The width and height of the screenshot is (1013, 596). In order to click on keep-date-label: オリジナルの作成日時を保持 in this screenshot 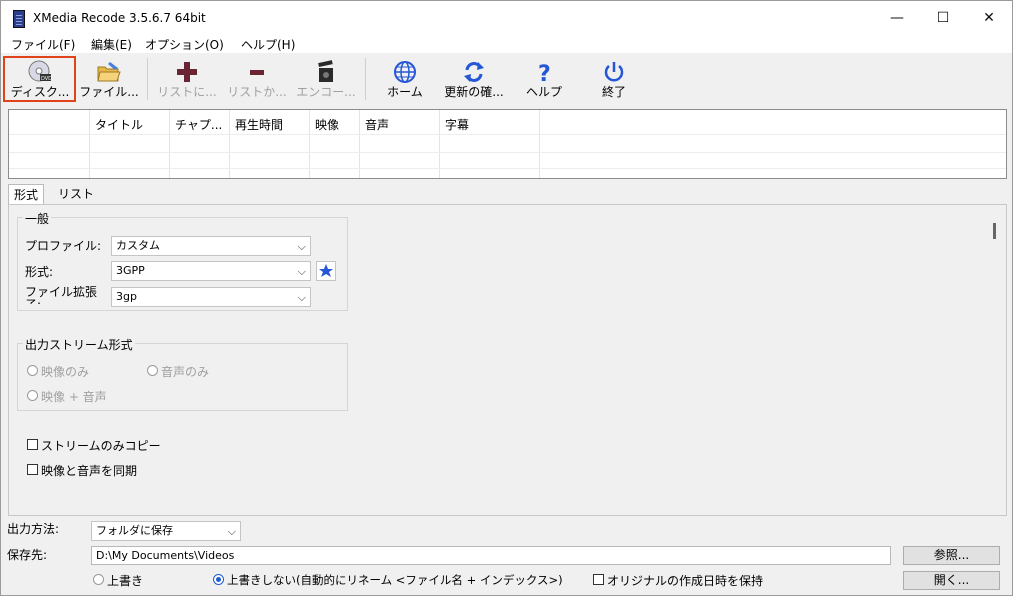, I will do `click(685, 581)`.